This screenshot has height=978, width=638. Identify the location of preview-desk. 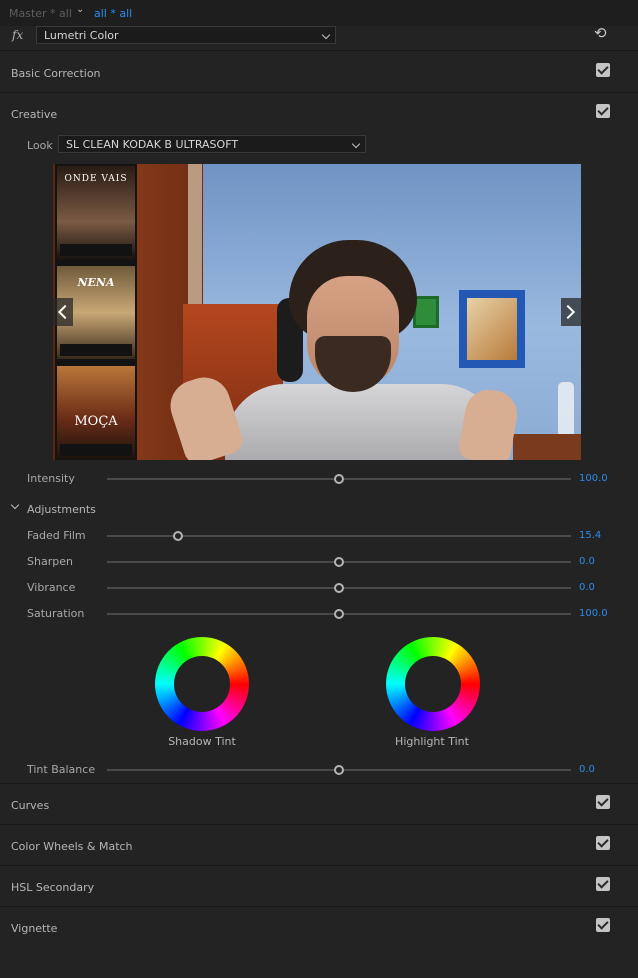
(547, 447).